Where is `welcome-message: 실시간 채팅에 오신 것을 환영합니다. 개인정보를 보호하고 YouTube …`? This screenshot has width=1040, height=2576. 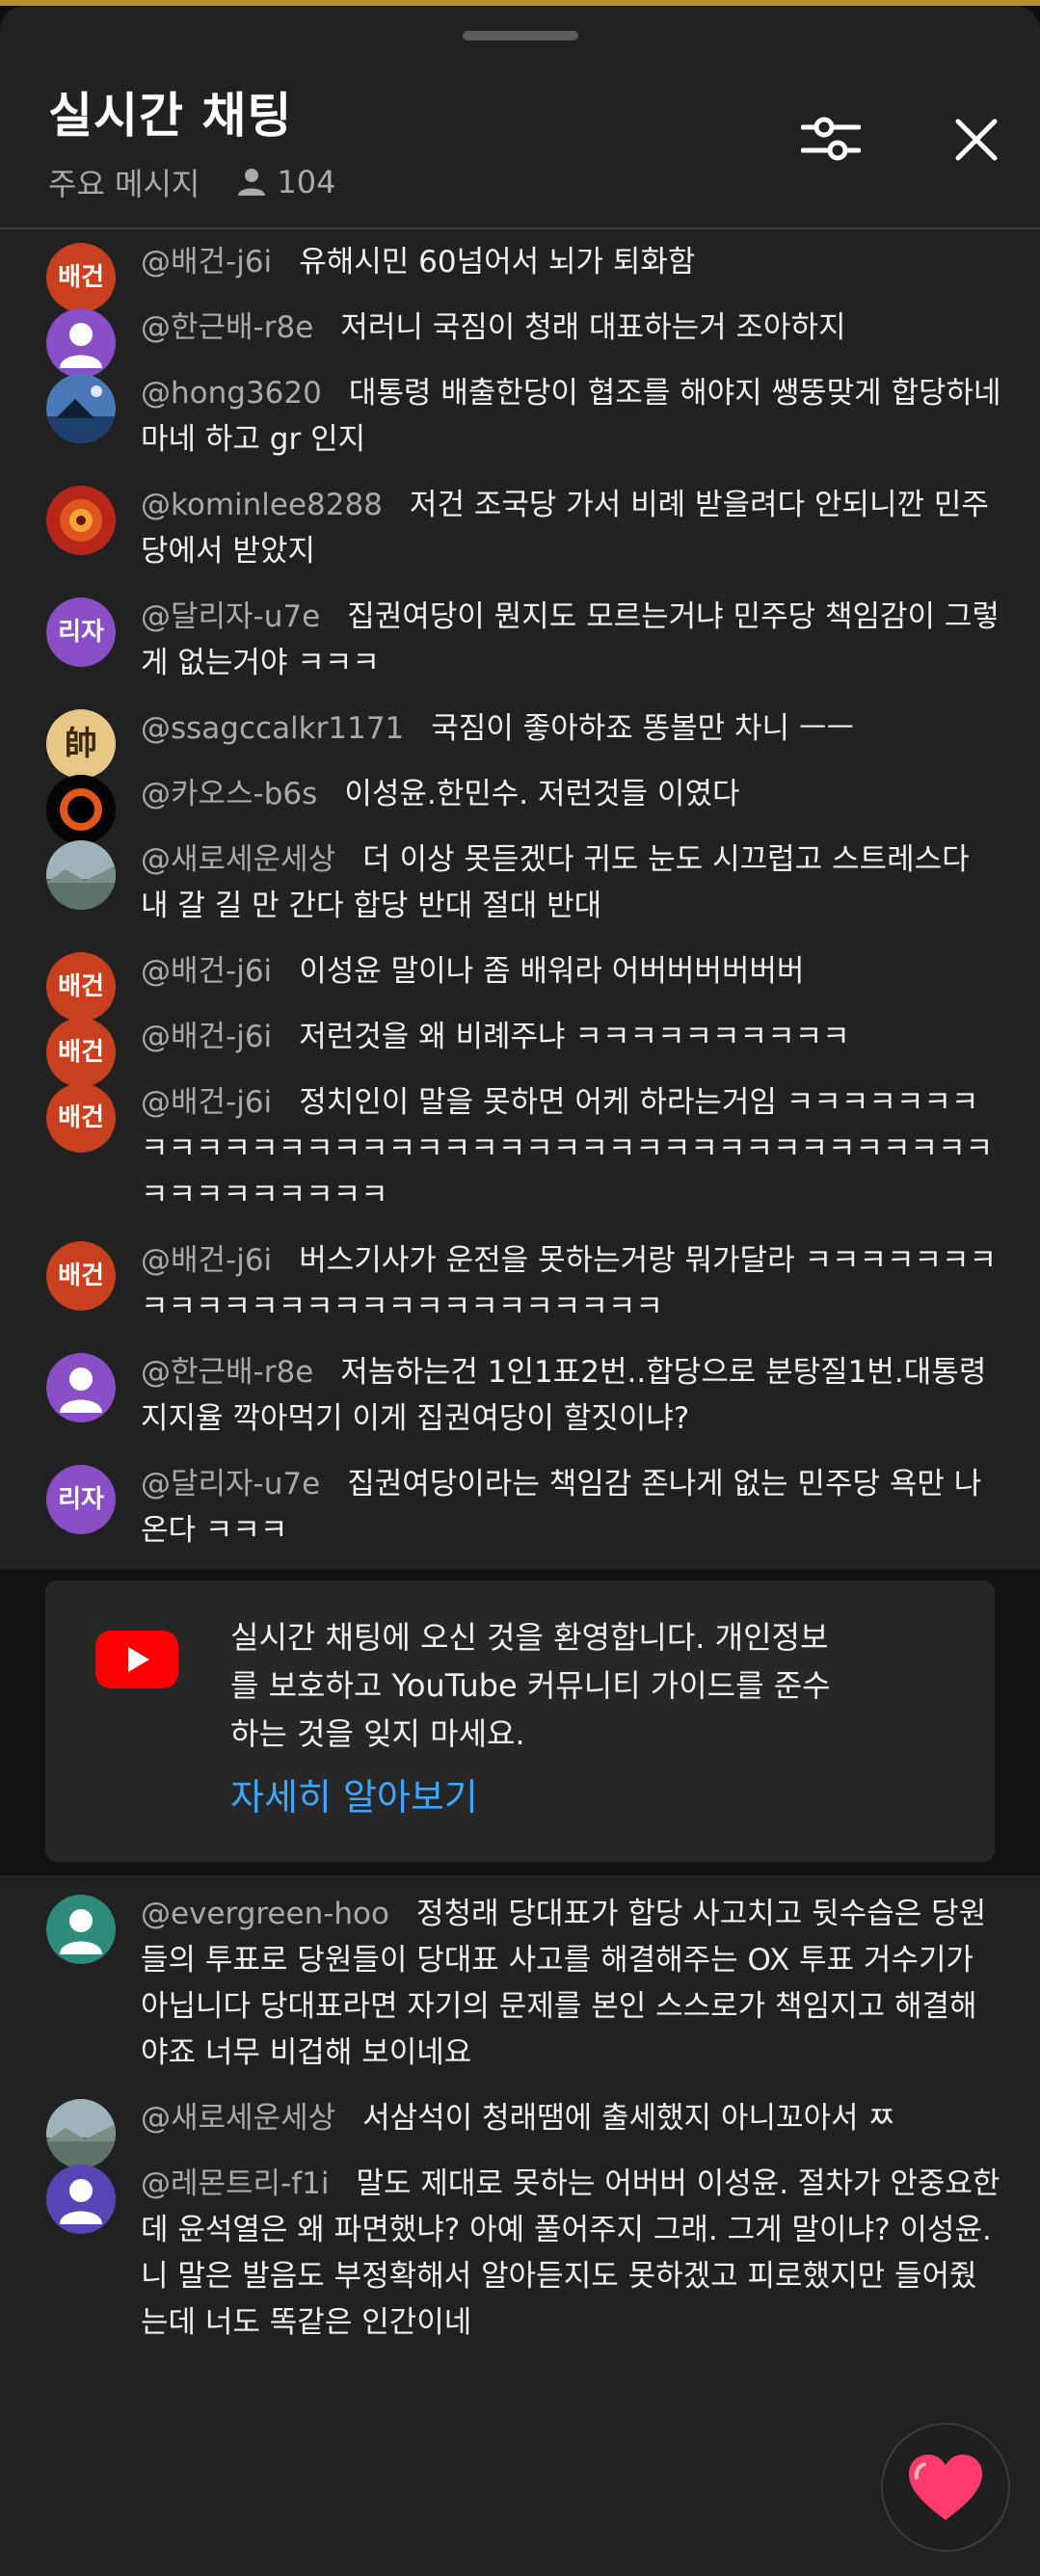
welcome-message: 실시간 채팅에 오신 것을 환영합니다. 개인정보를 보호하고 YouTube … is located at coordinates (531, 1685).